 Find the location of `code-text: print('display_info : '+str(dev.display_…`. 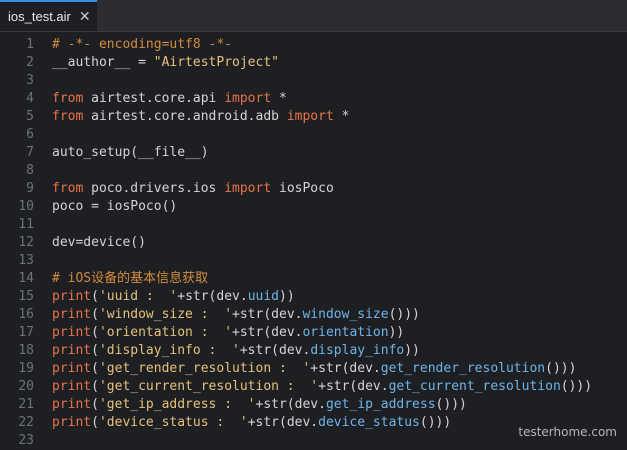

code-text: print('display_info : '+str(dev.display_… is located at coordinates (236, 351).